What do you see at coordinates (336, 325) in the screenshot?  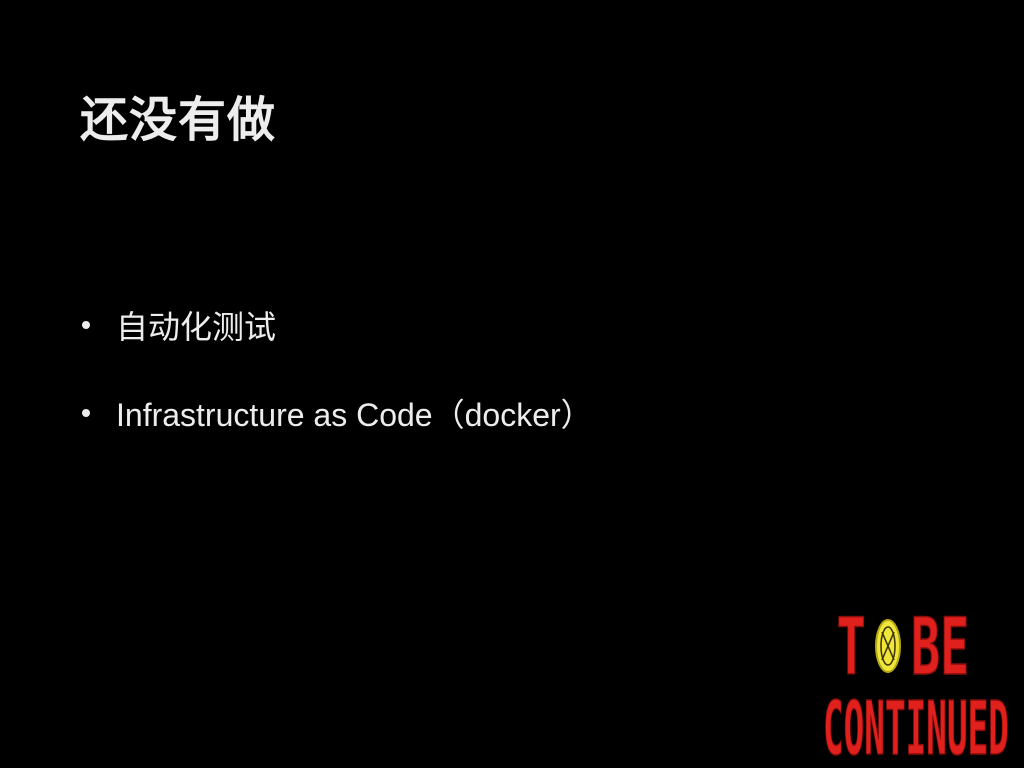 I see `list-item: 自动化测试` at bounding box center [336, 325].